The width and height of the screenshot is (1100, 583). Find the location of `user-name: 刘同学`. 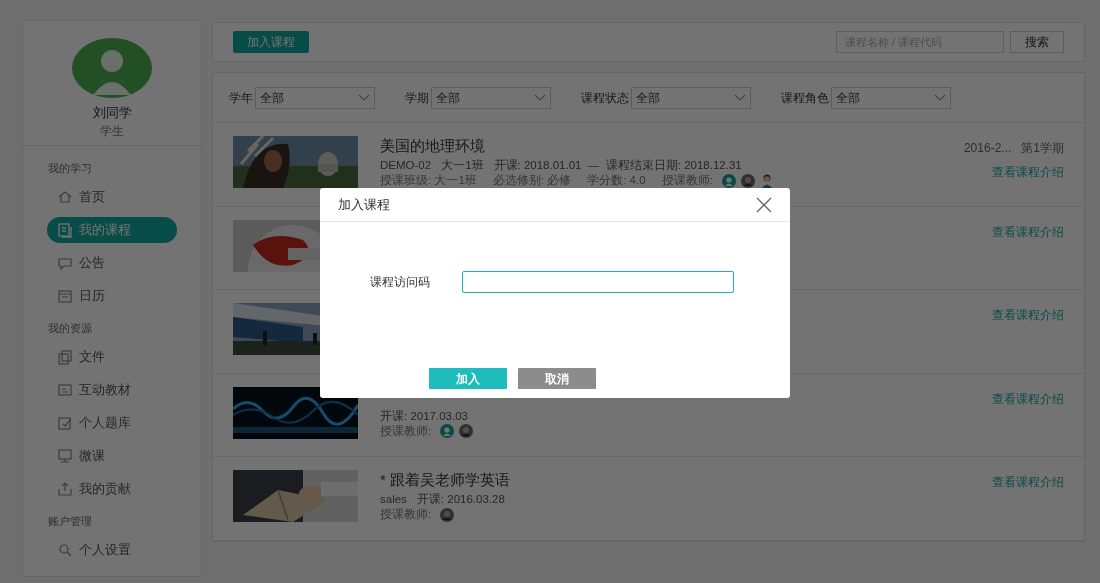

user-name: 刘同学 is located at coordinates (112, 113).